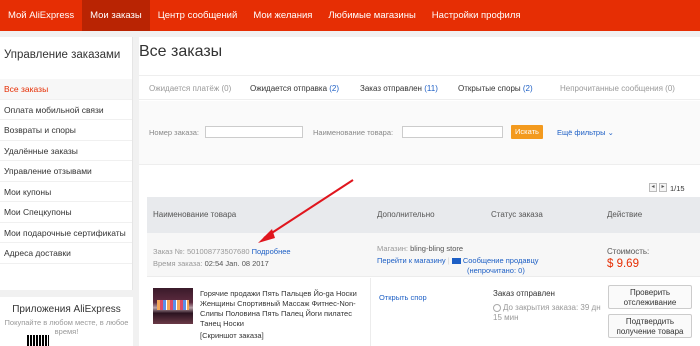 This screenshot has height=346, width=700. What do you see at coordinates (495, 88) in the screenshot?
I see `tab-open-disputes: Открытые споры (2)` at bounding box center [495, 88].